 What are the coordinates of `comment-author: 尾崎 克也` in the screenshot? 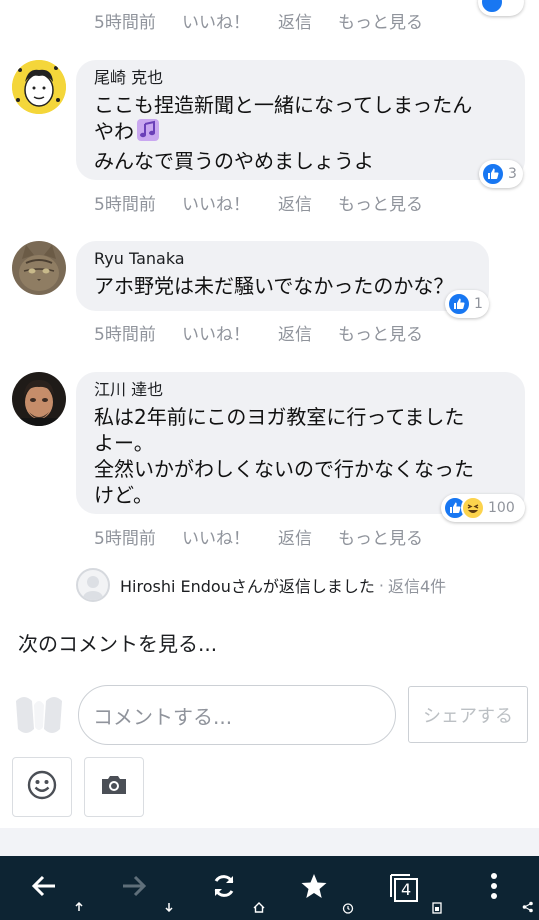 It's located at (300, 78).